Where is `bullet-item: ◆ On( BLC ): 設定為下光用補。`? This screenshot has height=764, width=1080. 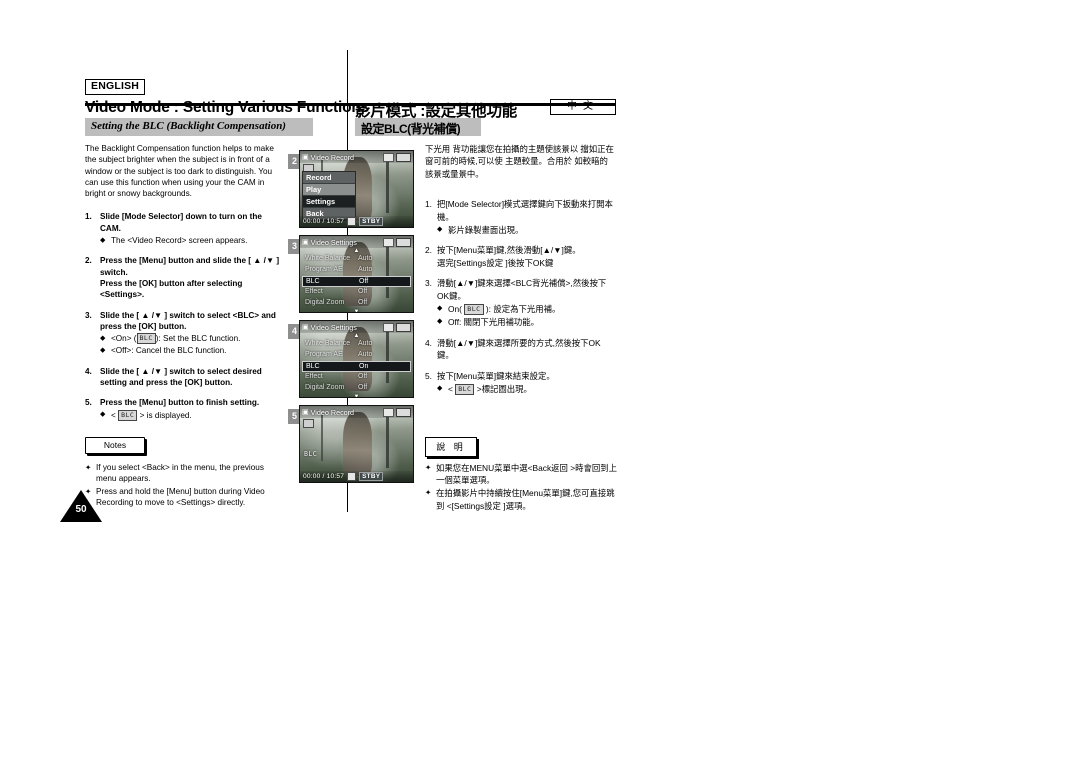 bullet-item: ◆ On( BLC ): 設定為下光用補。 is located at coordinates (526, 309).